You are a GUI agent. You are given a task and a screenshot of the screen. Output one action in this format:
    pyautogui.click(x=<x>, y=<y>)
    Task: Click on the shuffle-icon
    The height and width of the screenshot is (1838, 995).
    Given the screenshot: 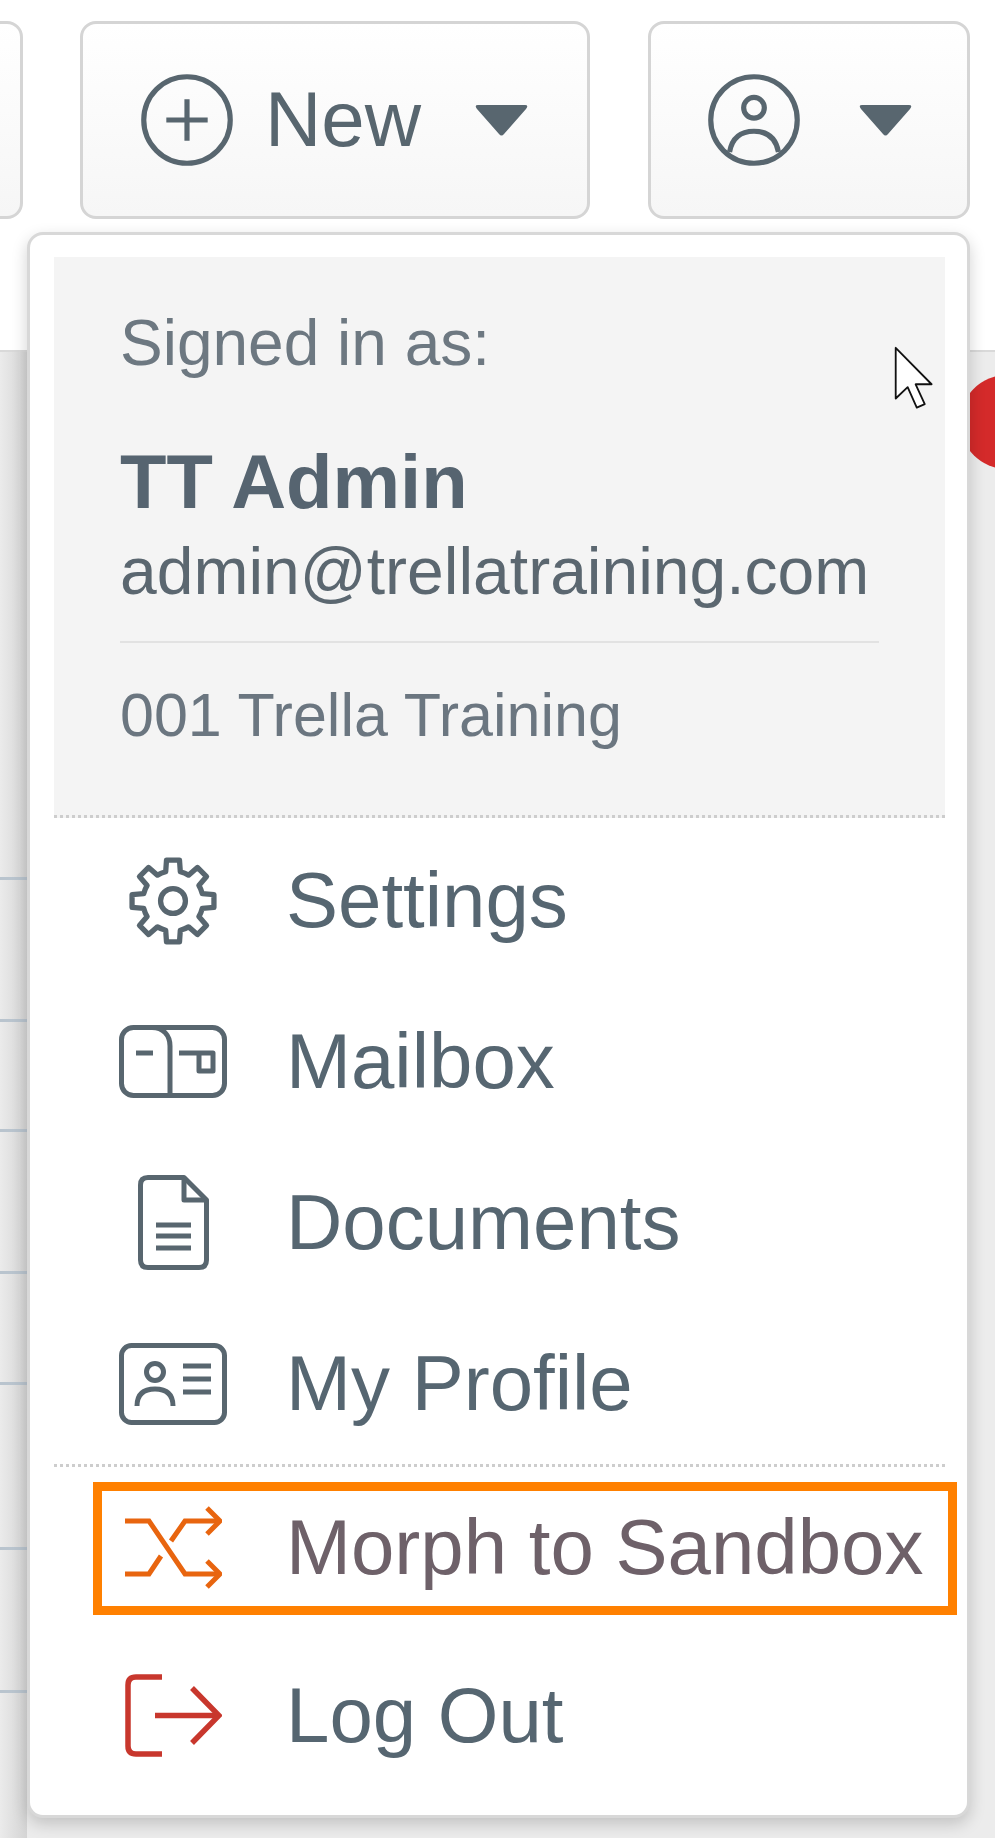 What is the action you would take?
    pyautogui.click(x=173, y=1547)
    